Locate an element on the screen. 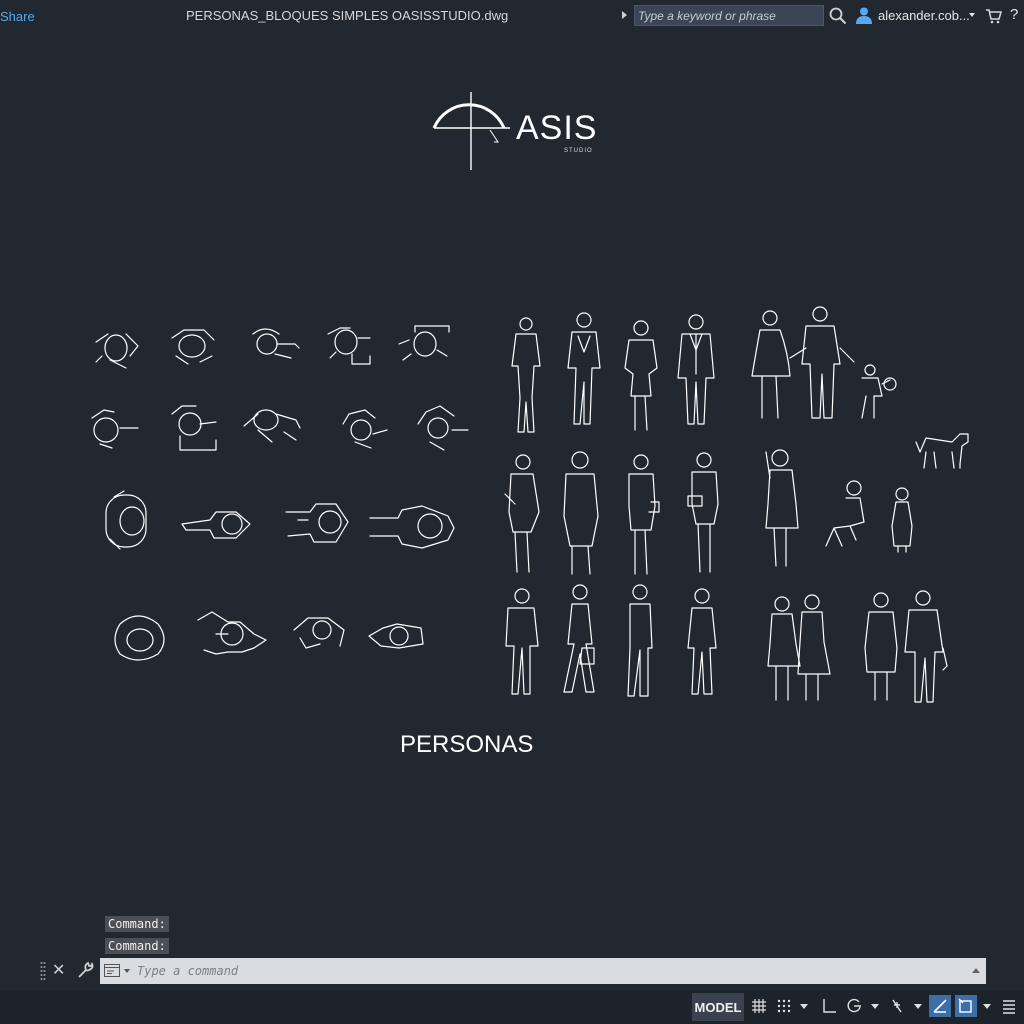  command-line: ✕ Type a command is located at coordinates (512, 971).